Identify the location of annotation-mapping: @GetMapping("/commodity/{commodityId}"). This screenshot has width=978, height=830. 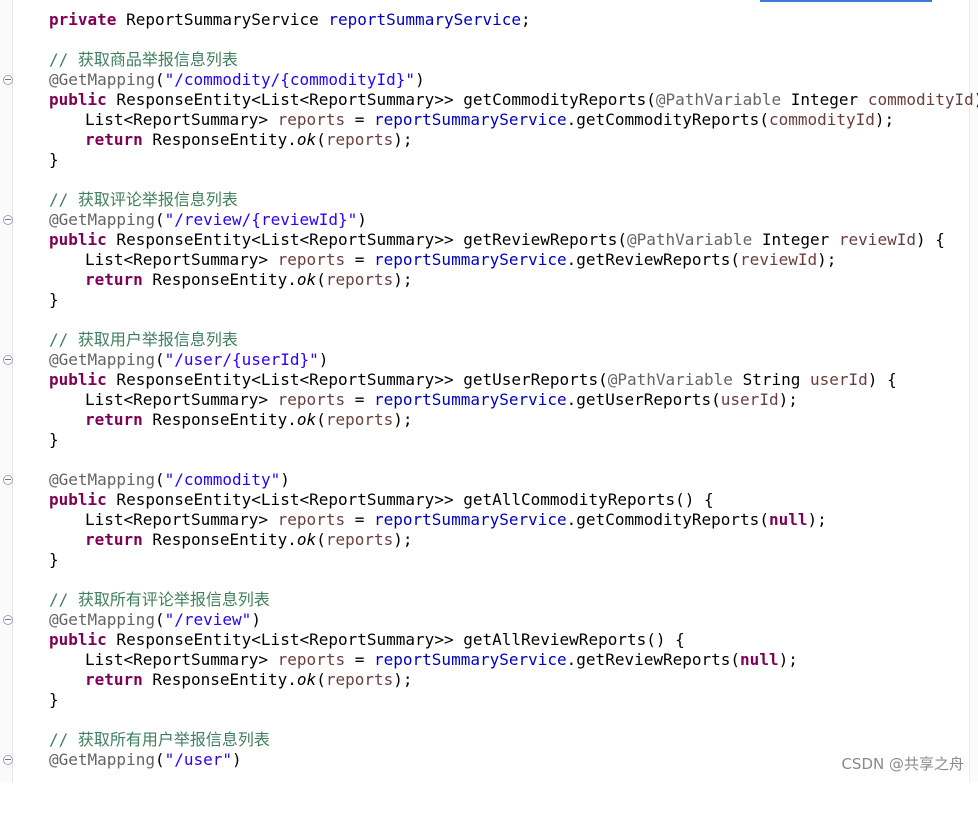
(237, 79).